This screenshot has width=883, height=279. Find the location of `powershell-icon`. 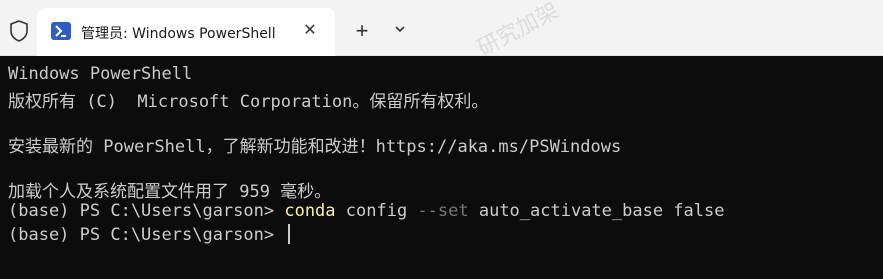

powershell-icon is located at coordinates (61, 31).